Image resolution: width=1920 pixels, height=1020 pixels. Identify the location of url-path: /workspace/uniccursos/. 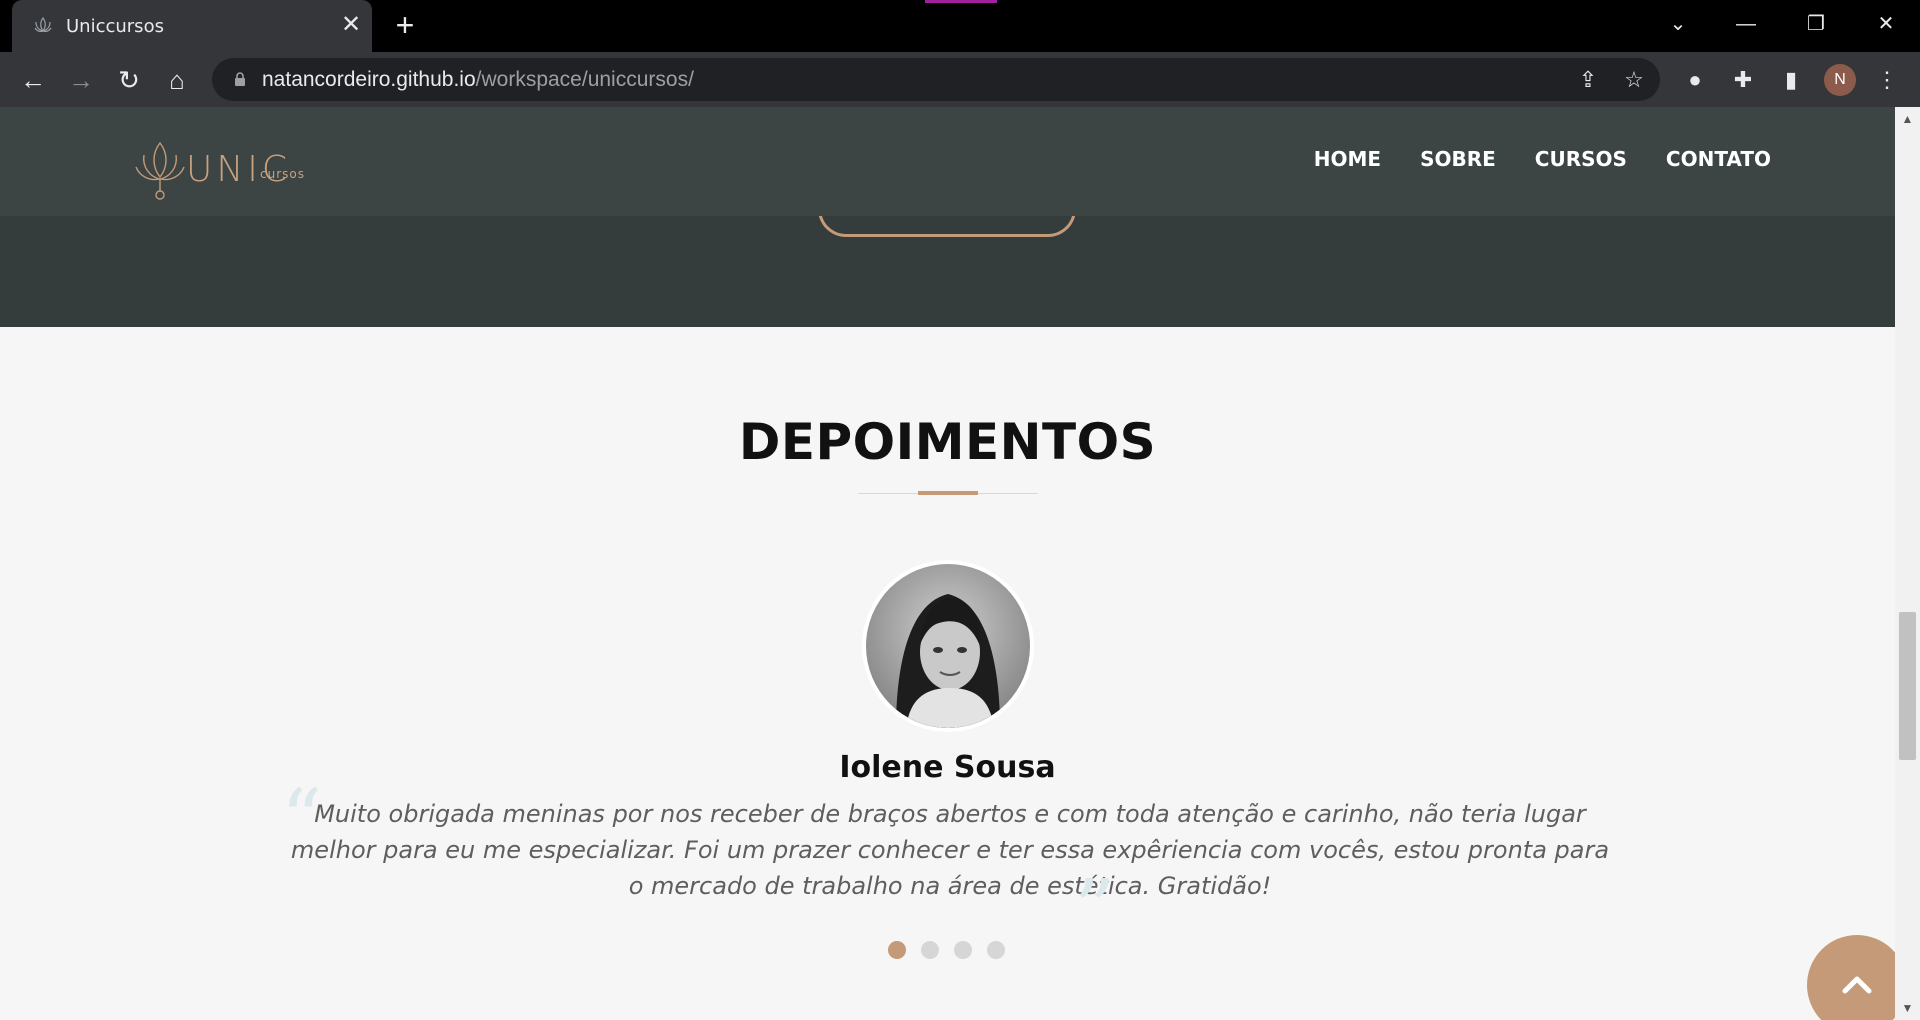
(584, 79).